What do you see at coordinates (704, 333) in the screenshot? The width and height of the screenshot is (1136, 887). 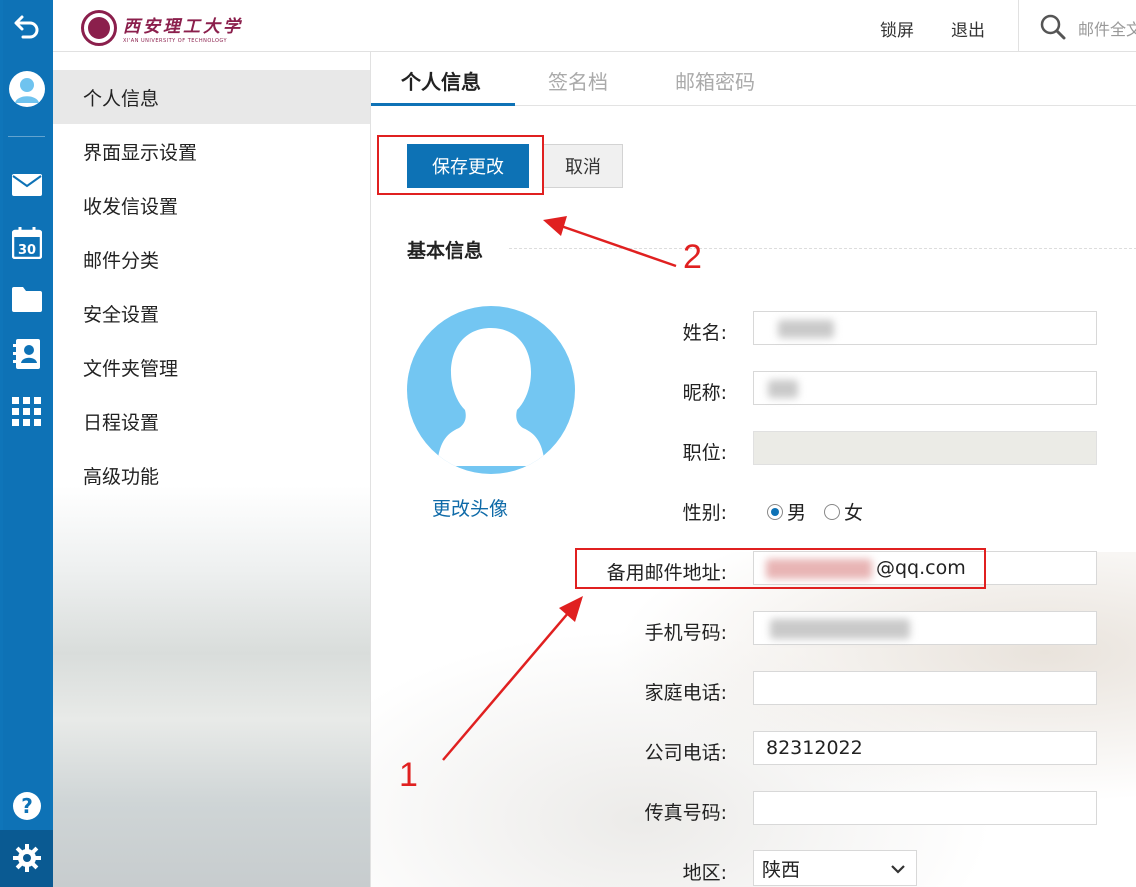 I see `name-label: 姓名:` at bounding box center [704, 333].